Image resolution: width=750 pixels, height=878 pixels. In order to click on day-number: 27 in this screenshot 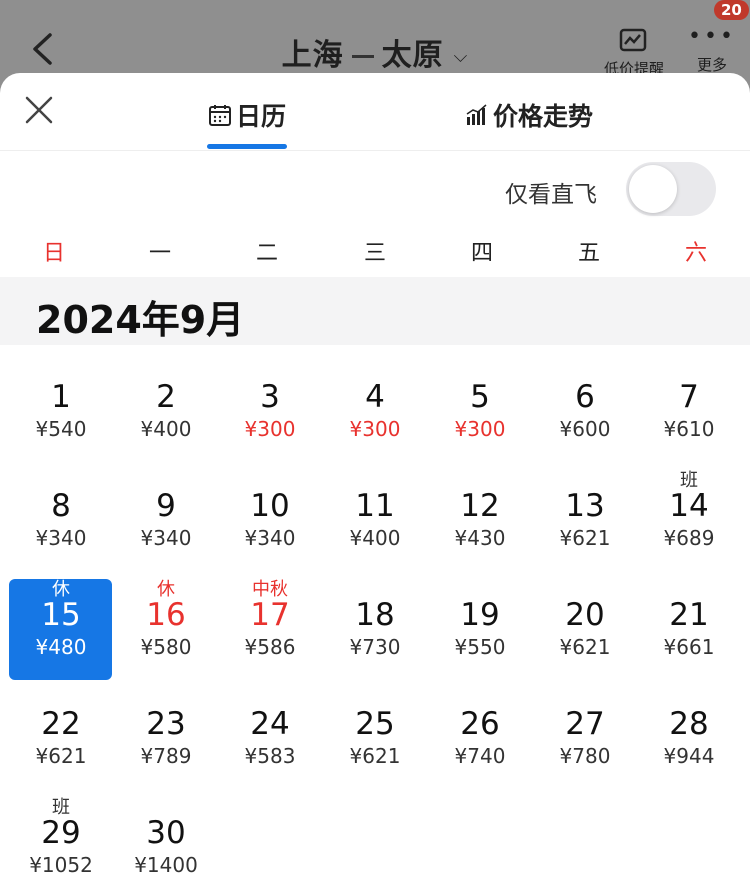, I will do `click(585, 724)`.